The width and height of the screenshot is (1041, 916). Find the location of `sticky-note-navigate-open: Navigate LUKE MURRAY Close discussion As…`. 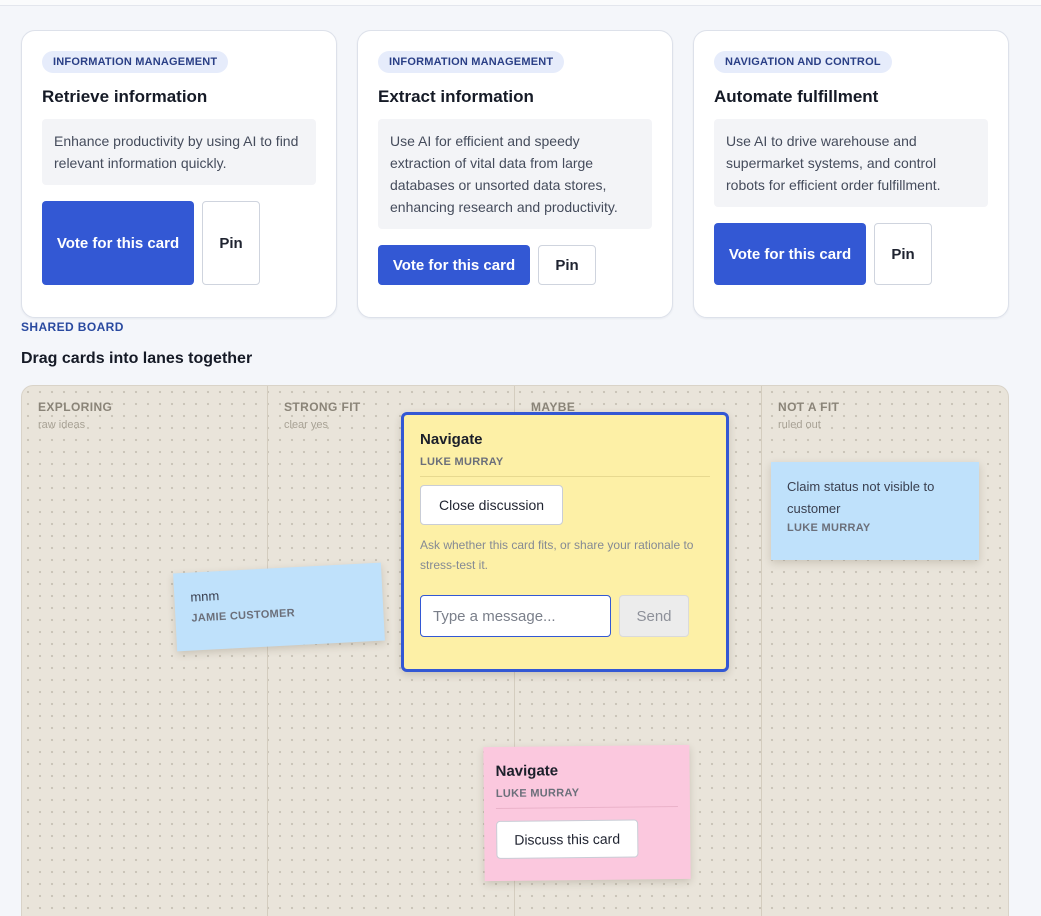

sticky-note-navigate-open: Navigate LUKE MURRAY Close discussion As… is located at coordinates (565, 542).